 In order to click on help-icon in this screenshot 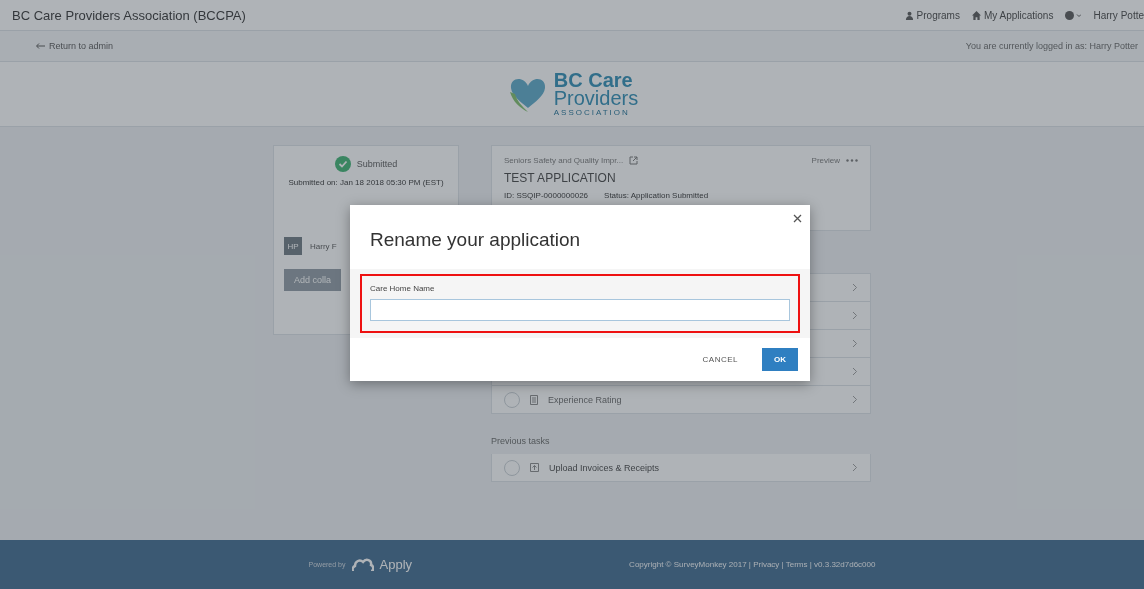, I will do `click(1073, 15)`.